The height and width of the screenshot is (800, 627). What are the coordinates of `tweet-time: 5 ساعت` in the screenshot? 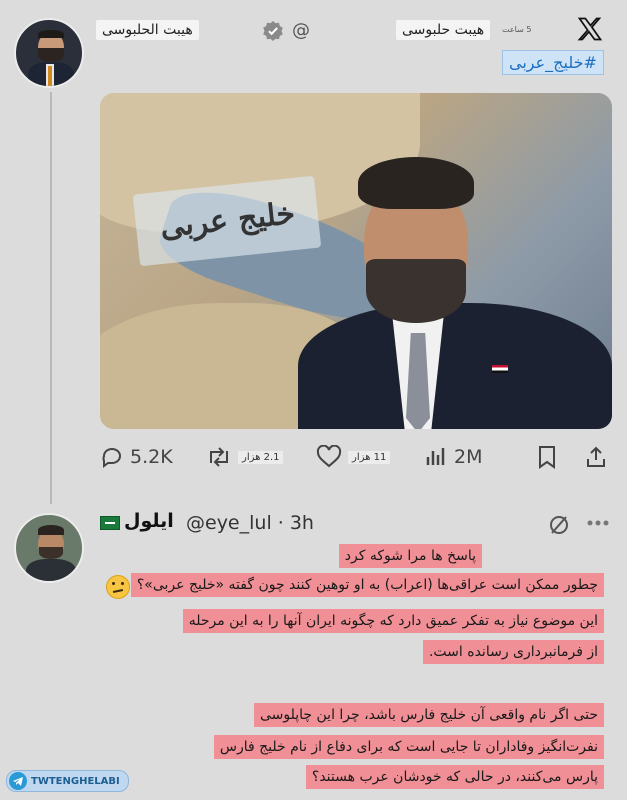 It's located at (517, 29).